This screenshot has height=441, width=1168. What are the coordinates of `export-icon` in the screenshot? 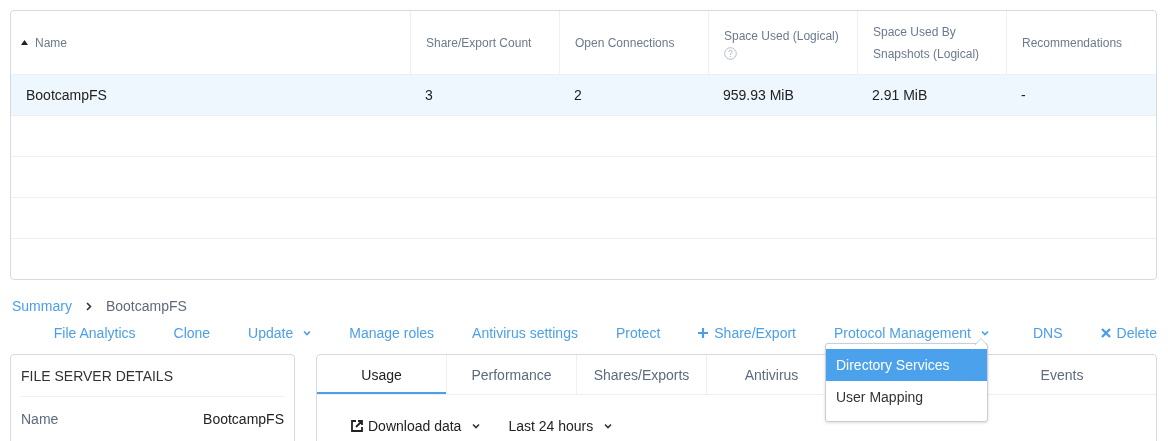 It's located at (357, 426).